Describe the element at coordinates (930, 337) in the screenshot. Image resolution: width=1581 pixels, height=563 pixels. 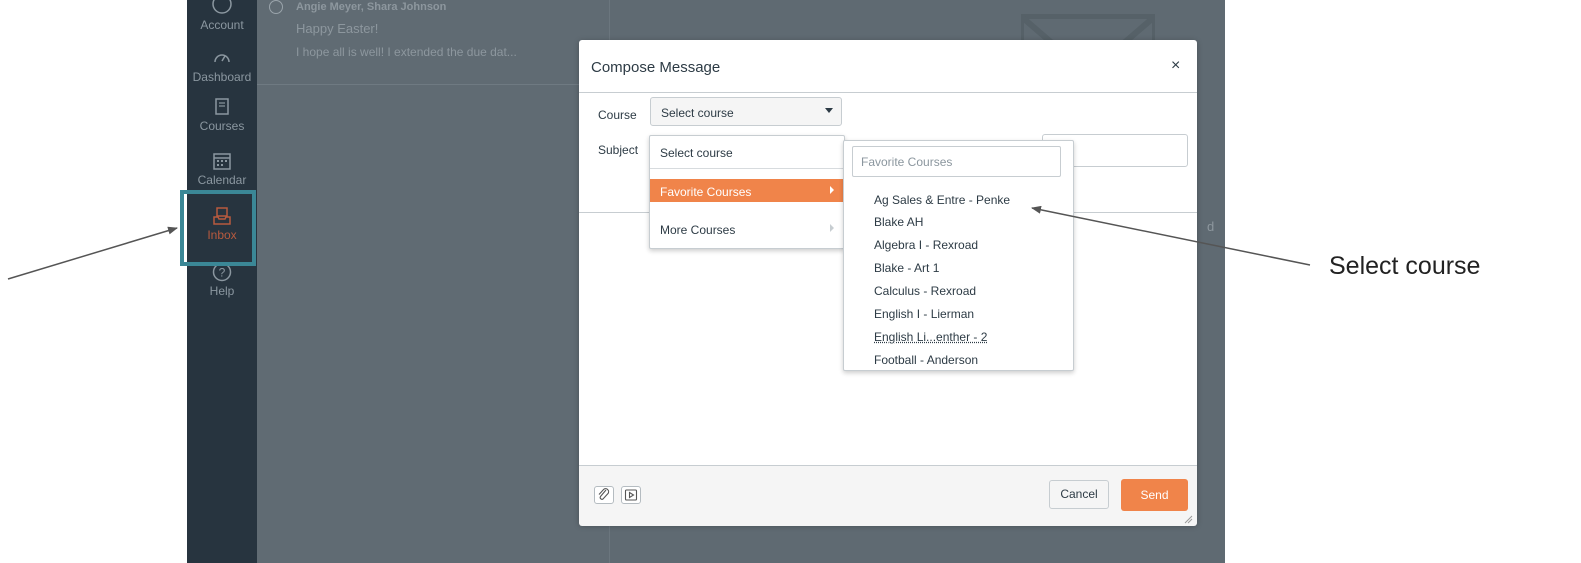
I see `course-option: English Li...enther - 2` at that location.